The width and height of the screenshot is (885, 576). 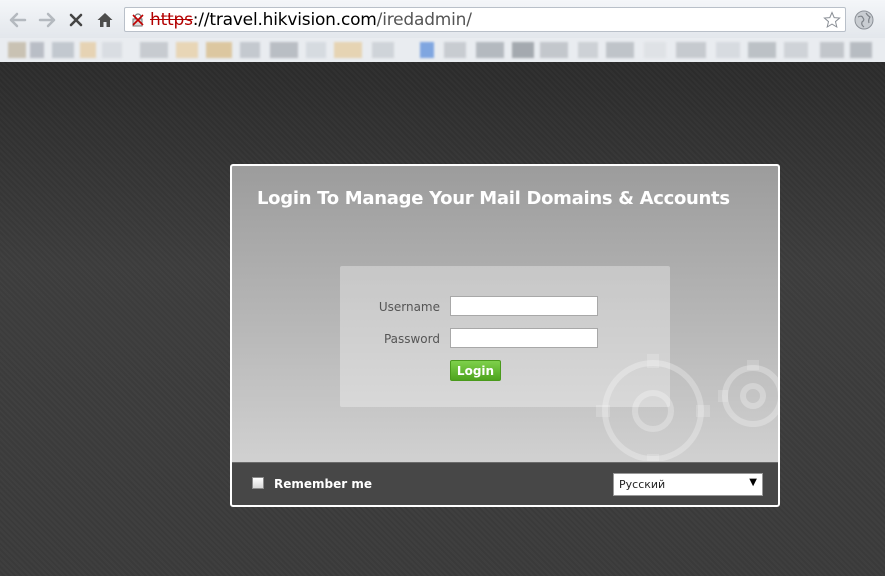 I want to click on url-scheme: https, so click(x=171, y=20).